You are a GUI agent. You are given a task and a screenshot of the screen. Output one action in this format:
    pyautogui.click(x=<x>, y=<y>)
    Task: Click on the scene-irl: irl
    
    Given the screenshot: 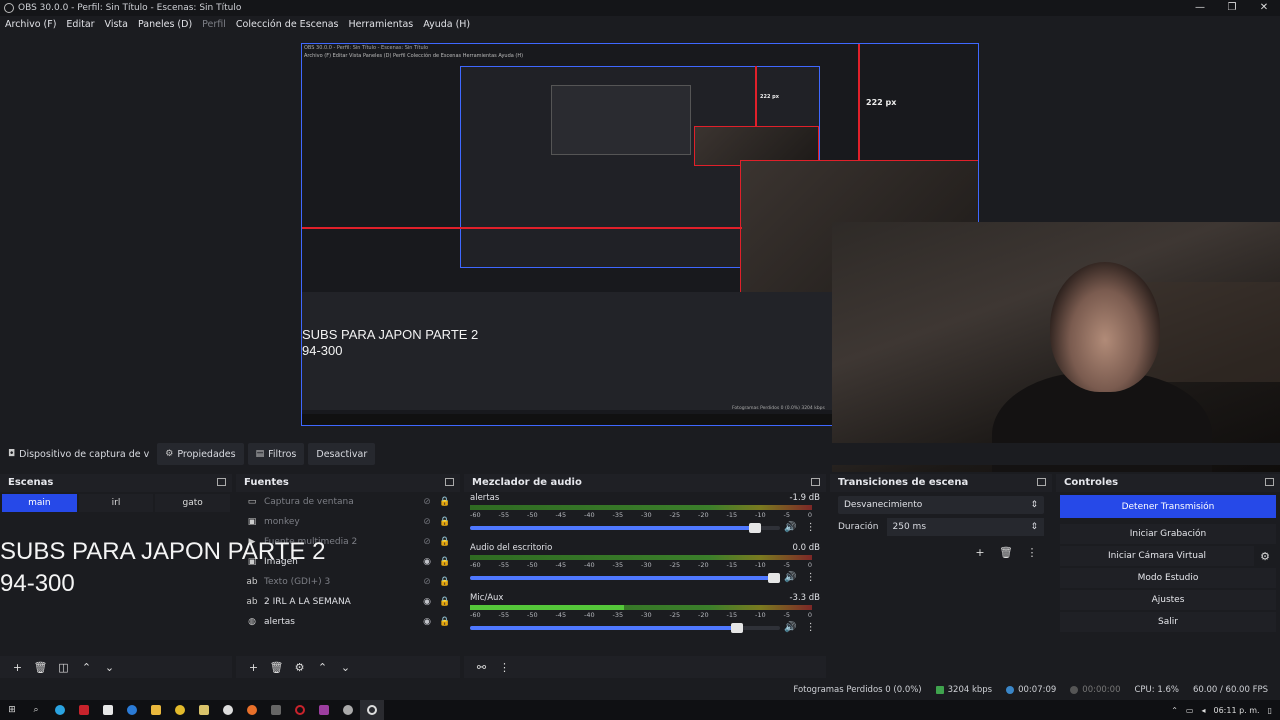 What is the action you would take?
    pyautogui.click(x=116, y=503)
    